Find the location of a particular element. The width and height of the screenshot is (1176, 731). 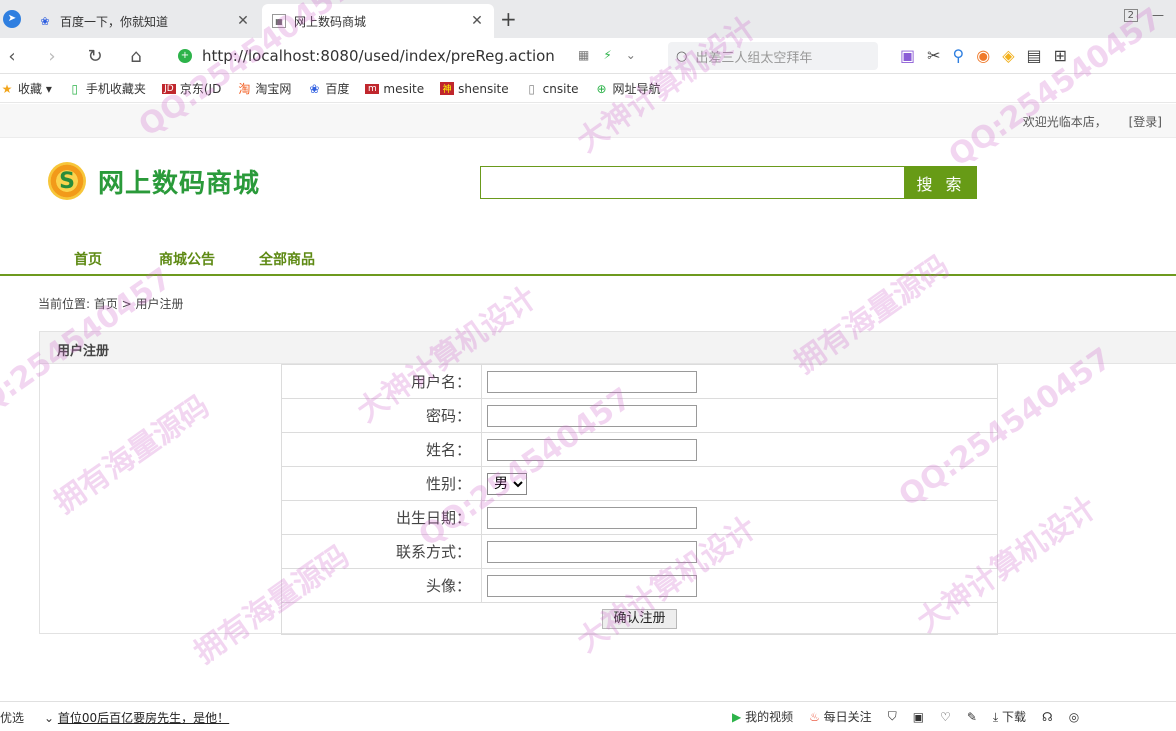

magnifier-icon: ⚲ is located at coordinates (959, 55).